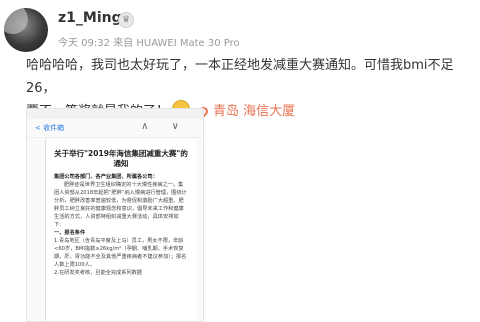 Image resolution: width=480 pixels, height=322 pixels. I want to click on post-text-line1: 哈哈哈哈，我司也太好玩了，一本正经地发减重大赛通知。可惜我bmi不足26，, so click(240, 77).